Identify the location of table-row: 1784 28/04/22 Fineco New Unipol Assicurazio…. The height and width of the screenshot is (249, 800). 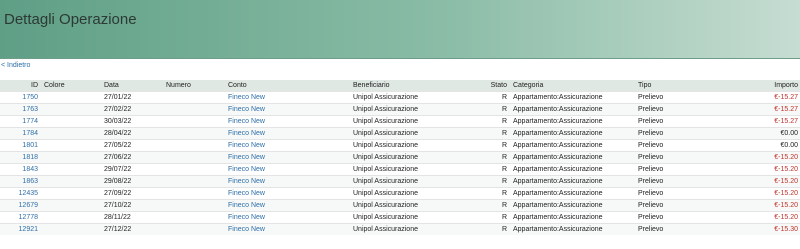
(400, 133).